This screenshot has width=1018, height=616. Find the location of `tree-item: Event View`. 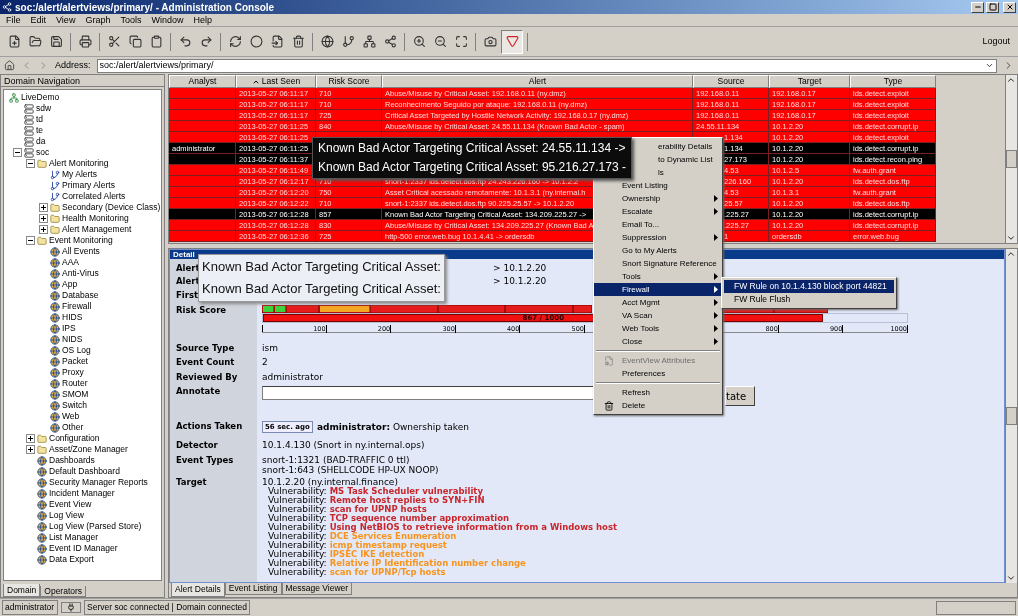

tree-item: Event View is located at coordinates (70, 504).